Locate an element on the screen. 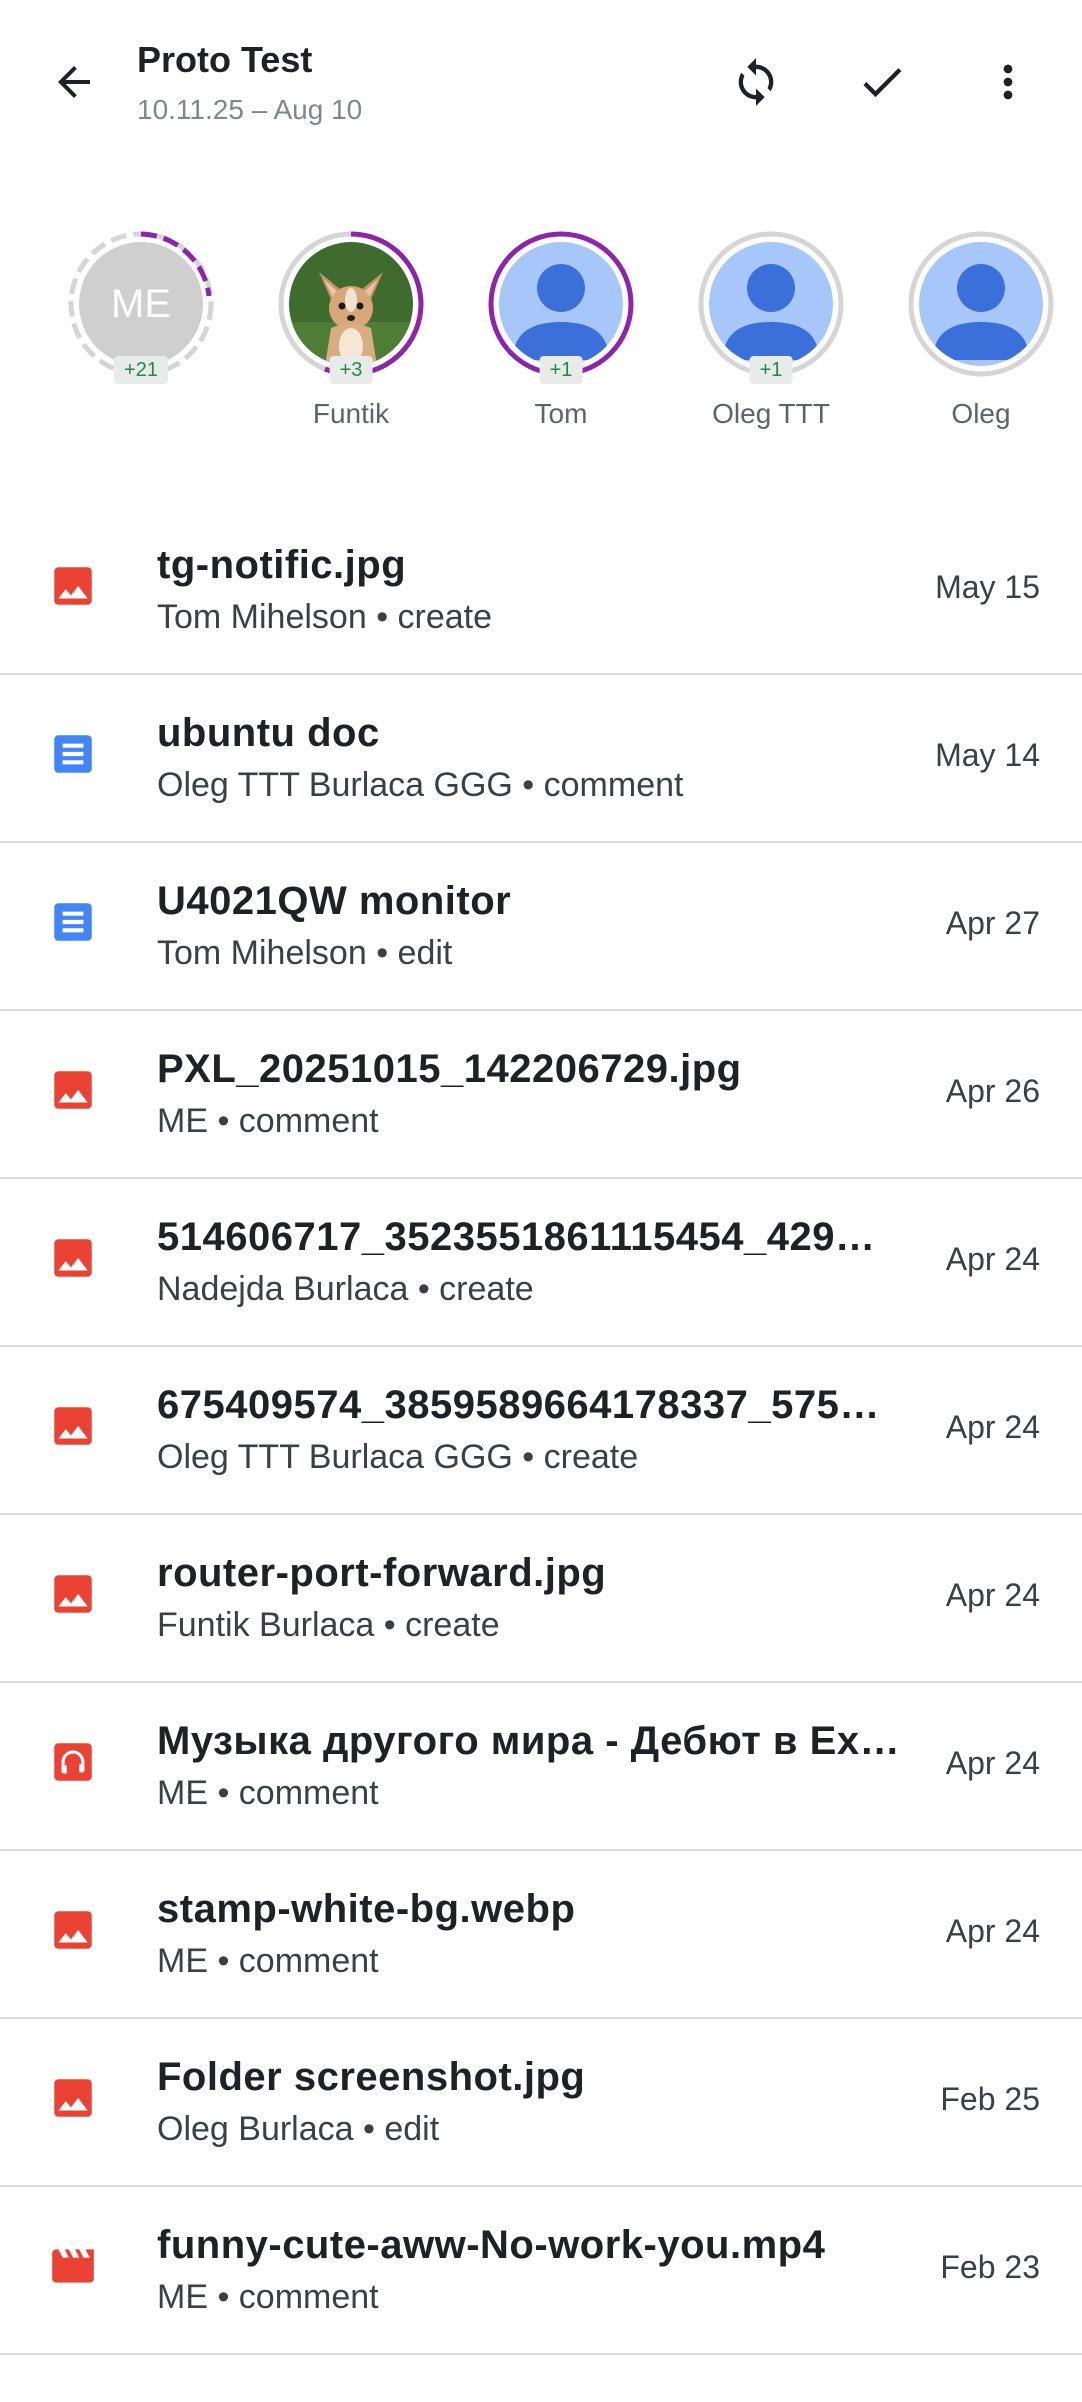 The image size is (1082, 2402). participants-row: ME +21 +3 Funtik +1 Tom +1 Oleg TTT Oleg is located at coordinates (541, 332).